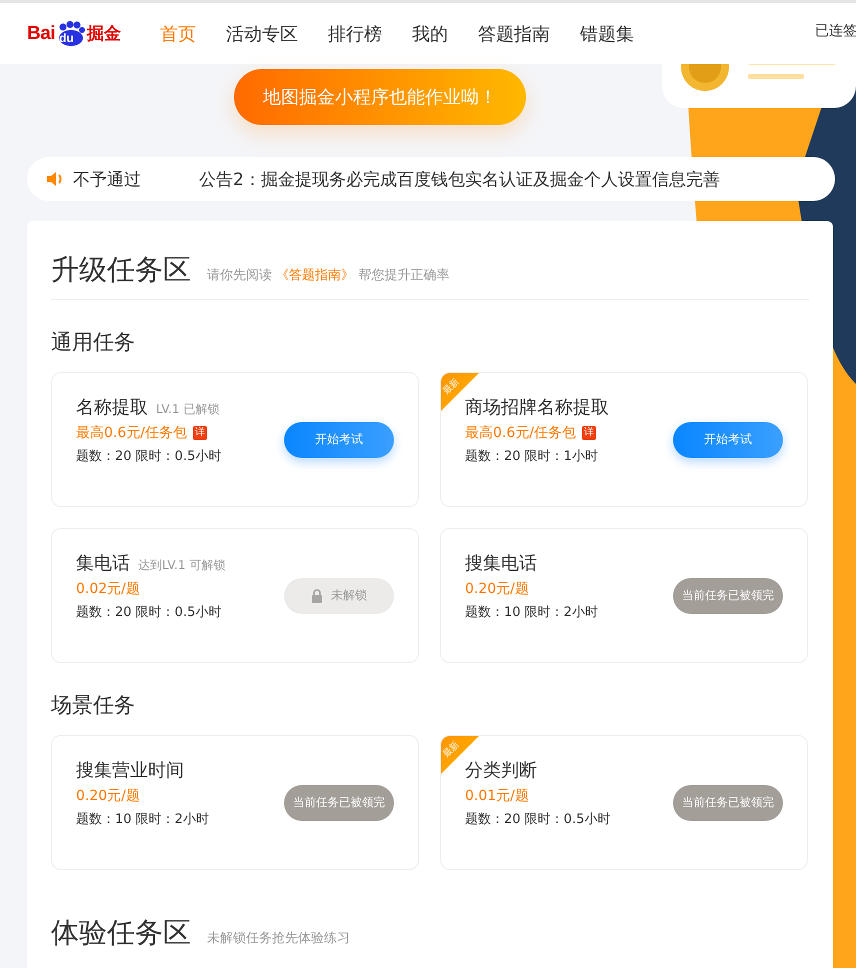 The width and height of the screenshot is (856, 968). I want to click on task-price: 0.02元/题, so click(108, 589).